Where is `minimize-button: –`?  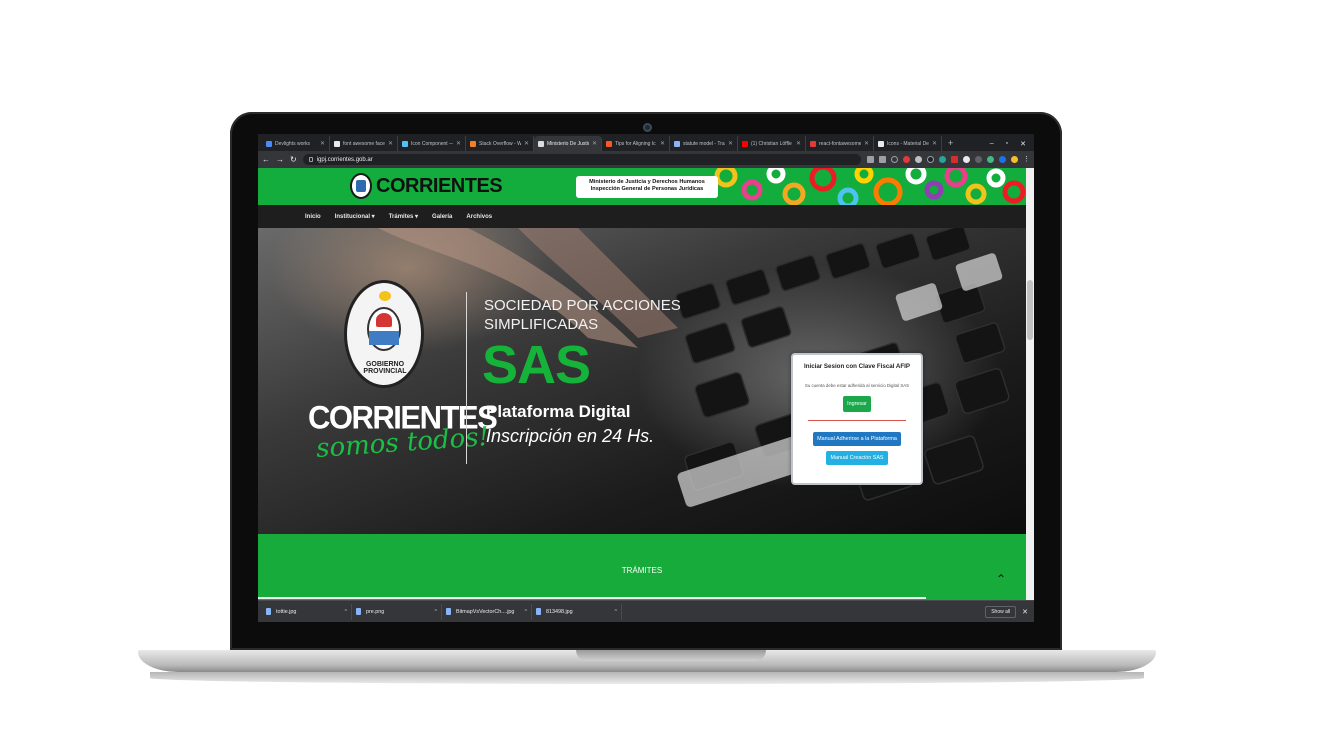
minimize-button: – is located at coordinates (992, 143).